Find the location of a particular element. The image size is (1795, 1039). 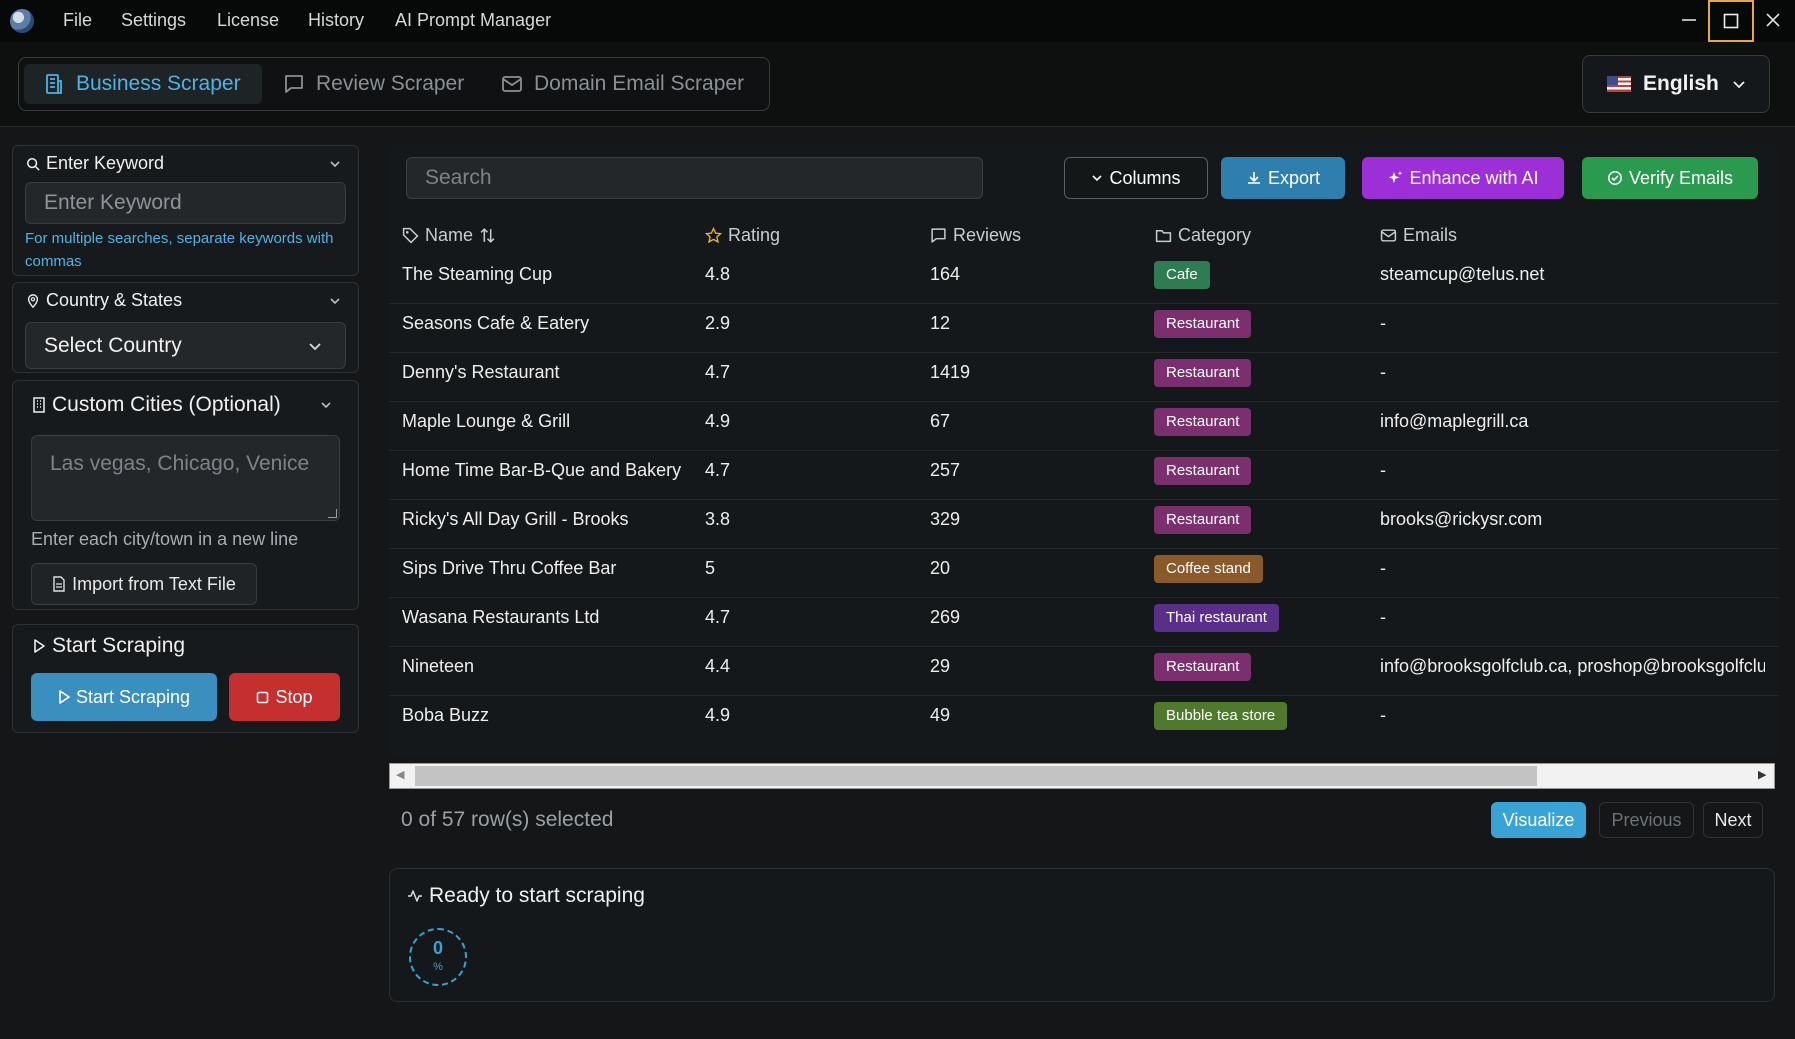

cell-reviews: 20 is located at coordinates (940, 568).